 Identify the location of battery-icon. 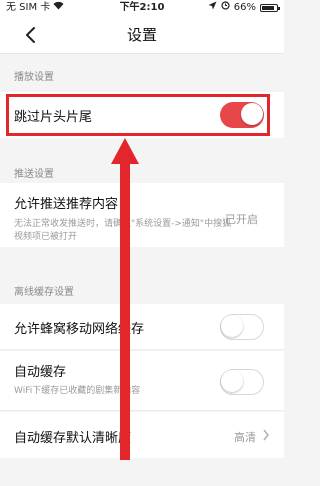
(270, 8).